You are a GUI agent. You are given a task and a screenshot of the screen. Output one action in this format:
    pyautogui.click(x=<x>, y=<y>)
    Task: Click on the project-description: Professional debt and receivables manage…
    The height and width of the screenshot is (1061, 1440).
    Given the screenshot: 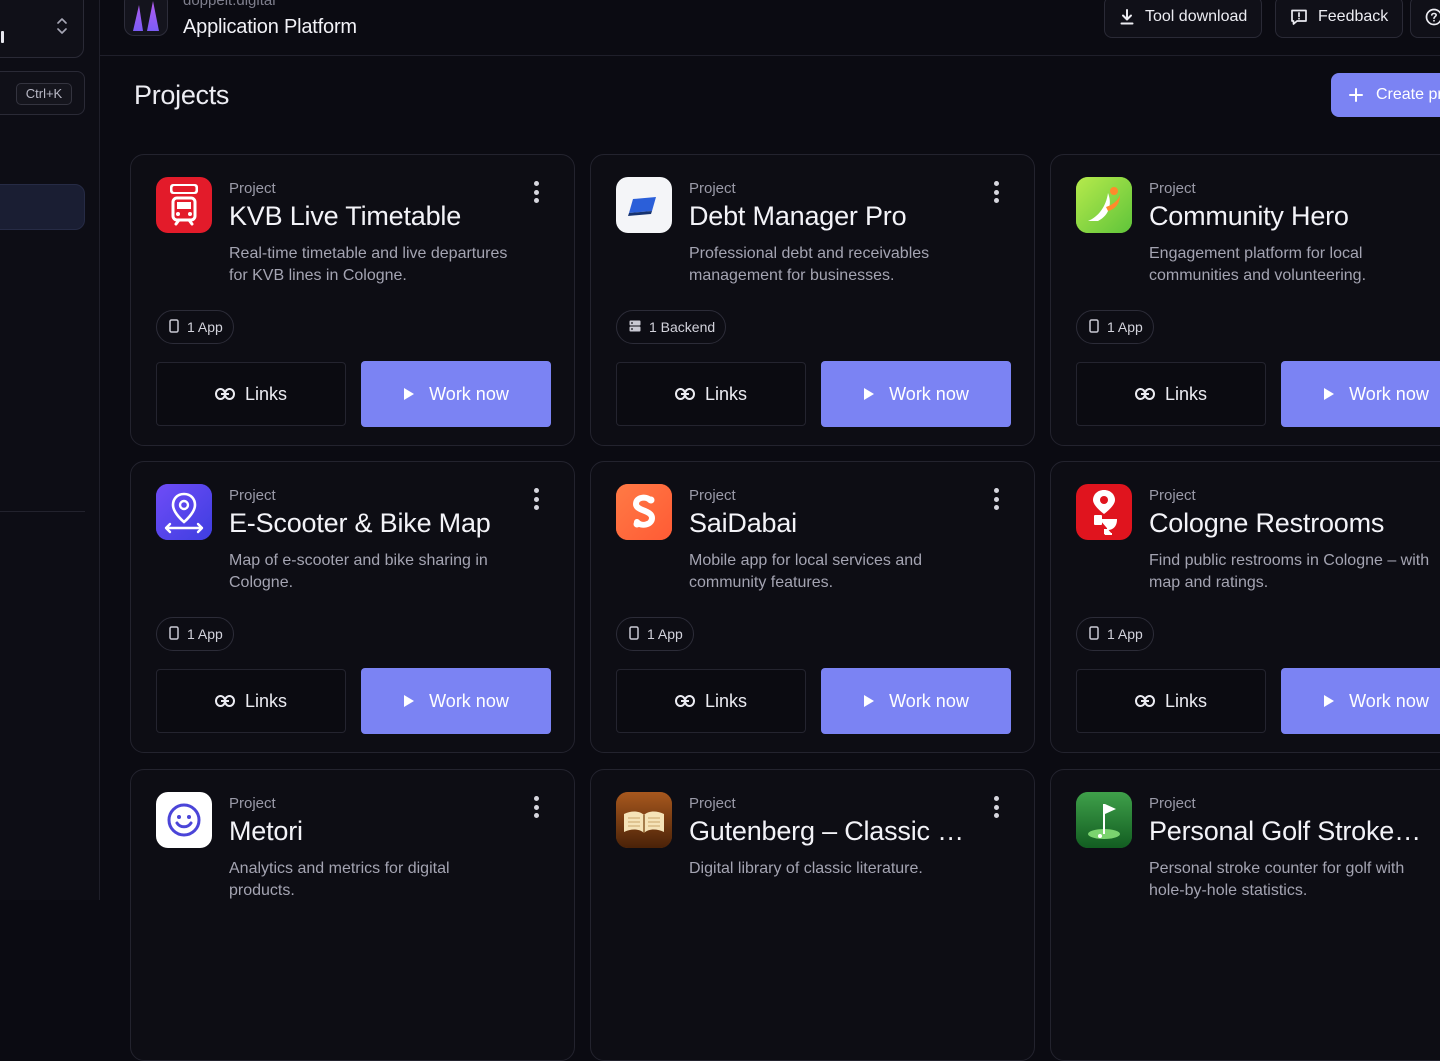 What is the action you would take?
    pyautogui.click(x=834, y=265)
    